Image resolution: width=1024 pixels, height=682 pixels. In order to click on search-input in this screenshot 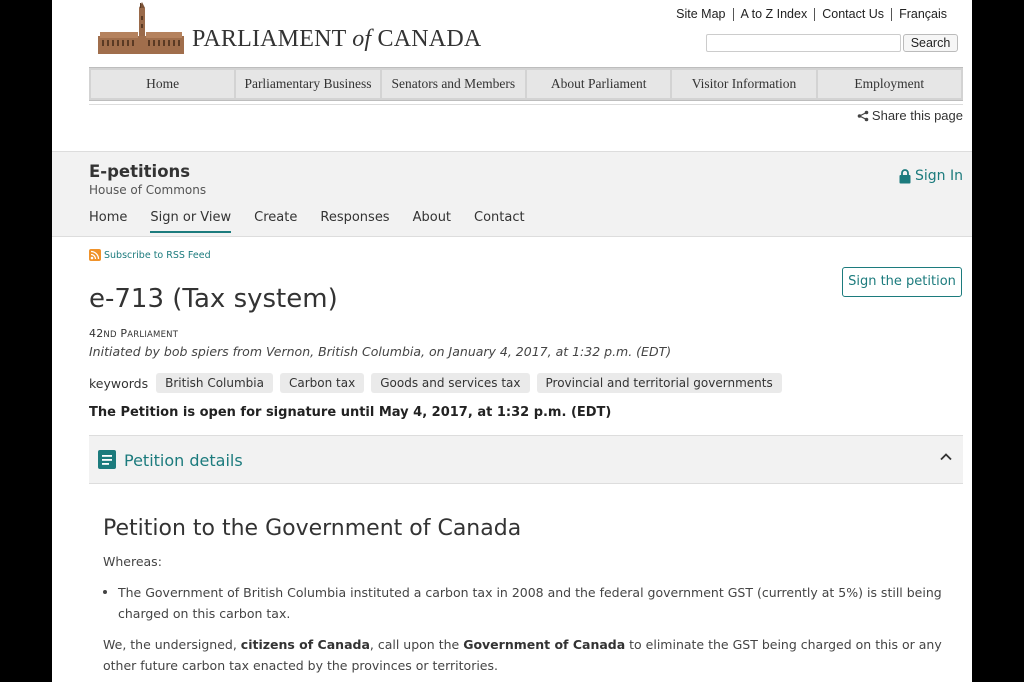, I will do `click(803, 43)`.